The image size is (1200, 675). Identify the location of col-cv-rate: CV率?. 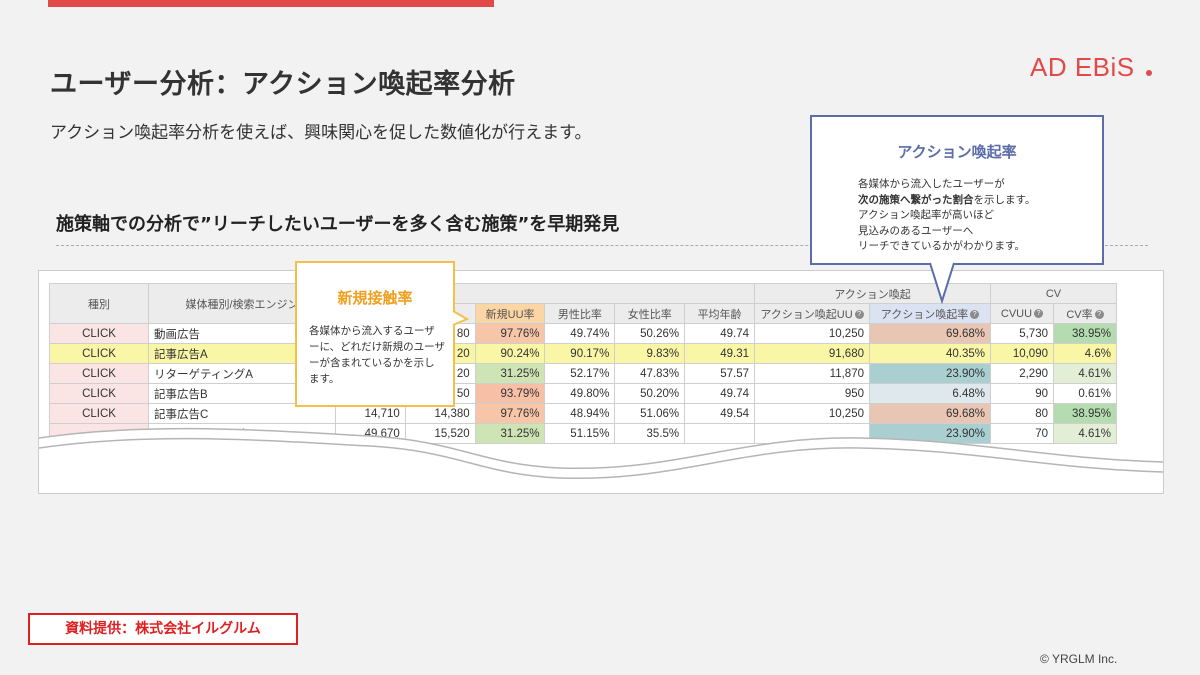
(1085, 313).